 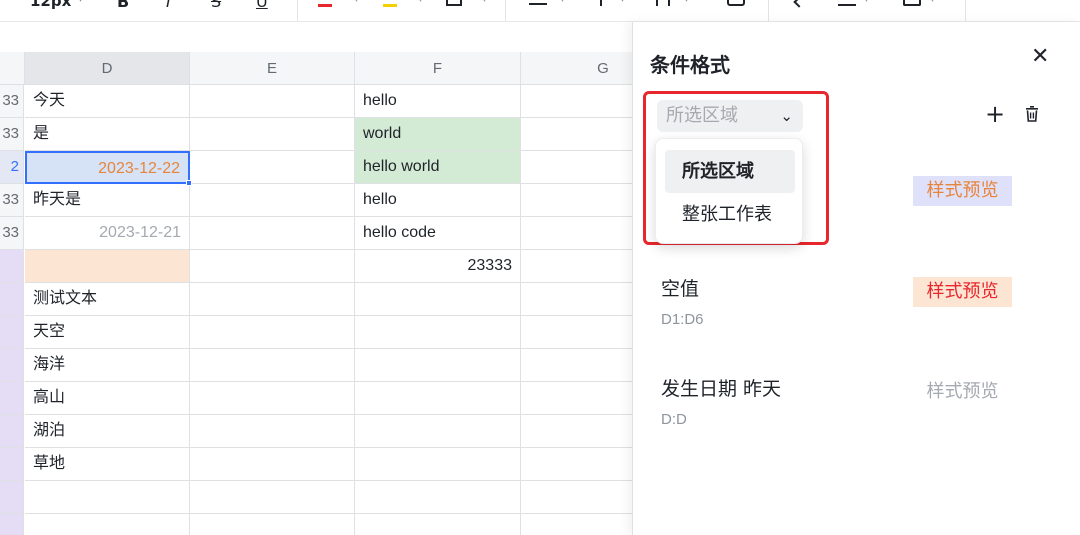 I want to click on cell-f7, so click(x=438, y=299).